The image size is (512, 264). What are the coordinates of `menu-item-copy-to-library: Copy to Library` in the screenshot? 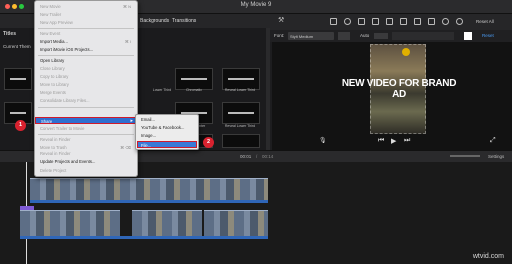 It's located at (54, 76).